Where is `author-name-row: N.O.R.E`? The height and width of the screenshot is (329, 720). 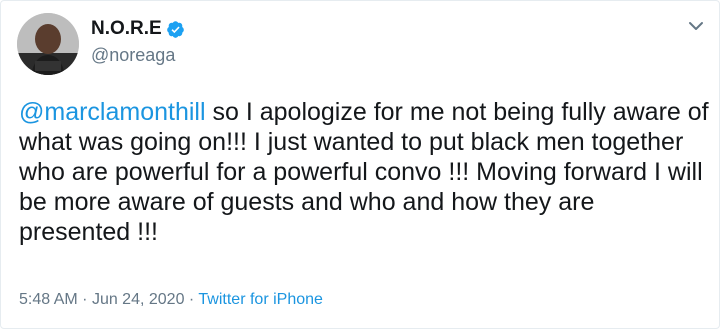 author-name-row: N.O.R.E is located at coordinates (138, 29).